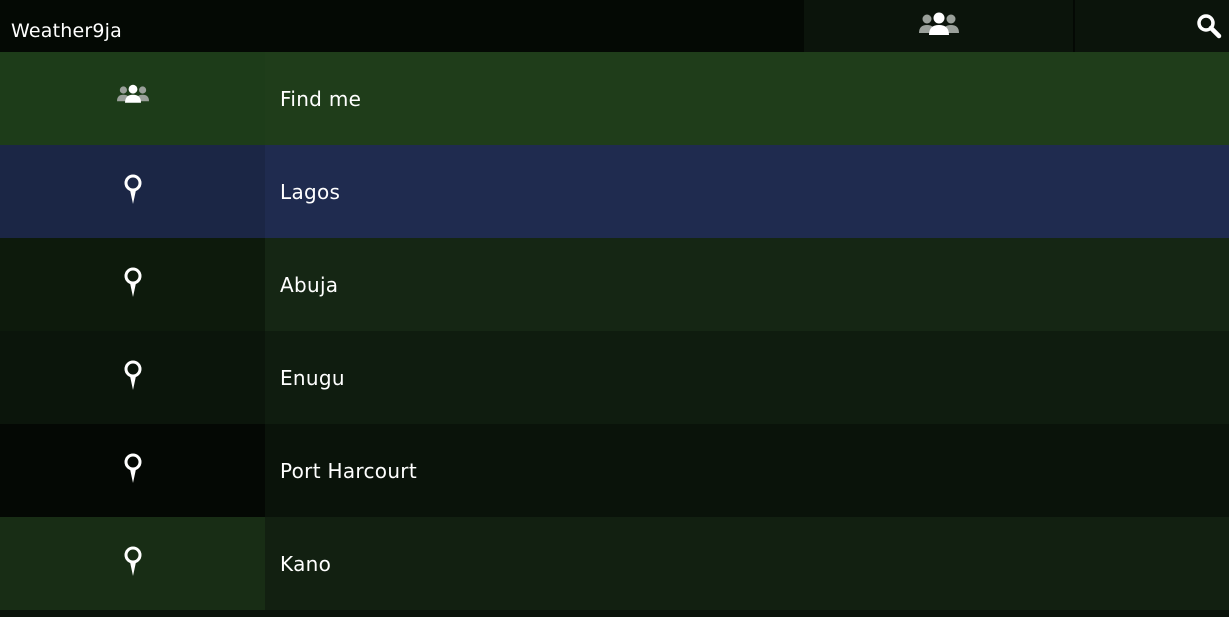 This screenshot has width=1229, height=617. Describe the element at coordinates (310, 191) in the screenshot. I see `list-item-label: Lagos` at that location.